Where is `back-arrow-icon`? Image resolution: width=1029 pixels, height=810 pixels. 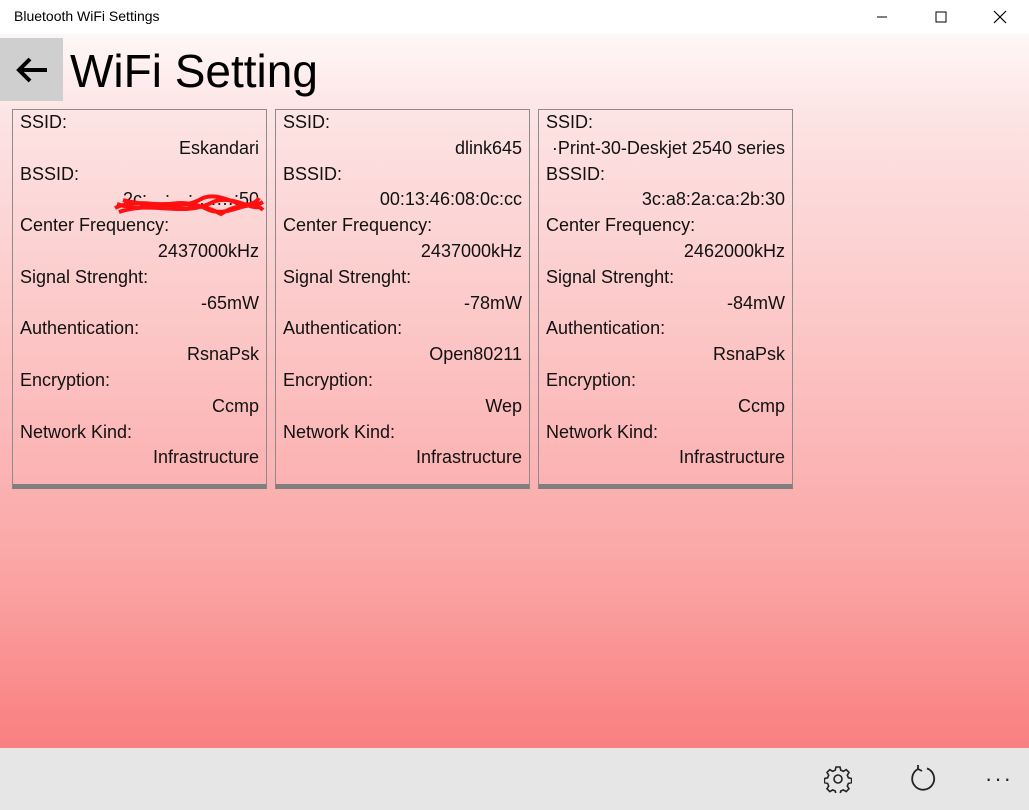
back-arrow-icon is located at coordinates (31, 69).